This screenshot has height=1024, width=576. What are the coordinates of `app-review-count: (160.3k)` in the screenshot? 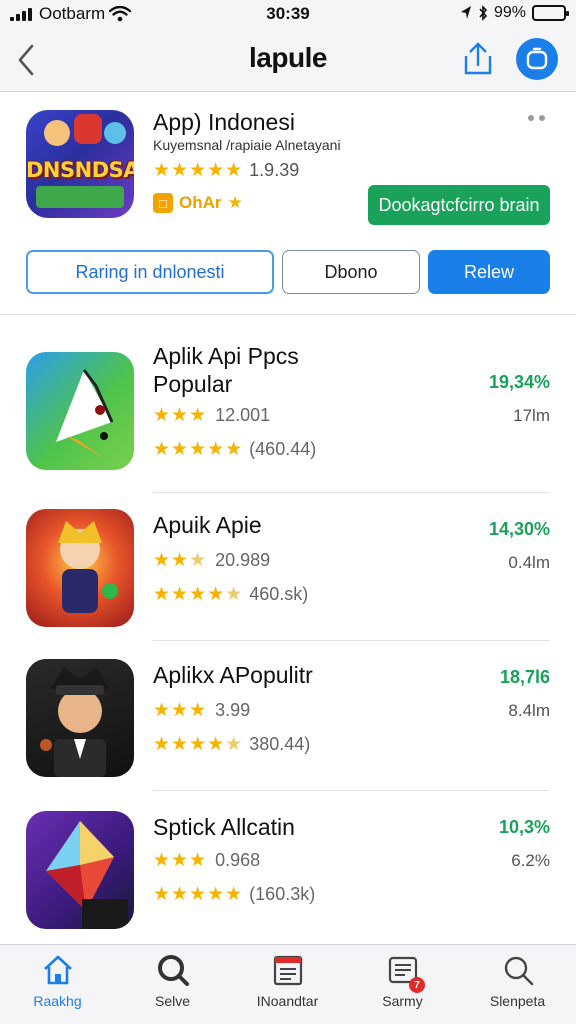 It's located at (282, 894).